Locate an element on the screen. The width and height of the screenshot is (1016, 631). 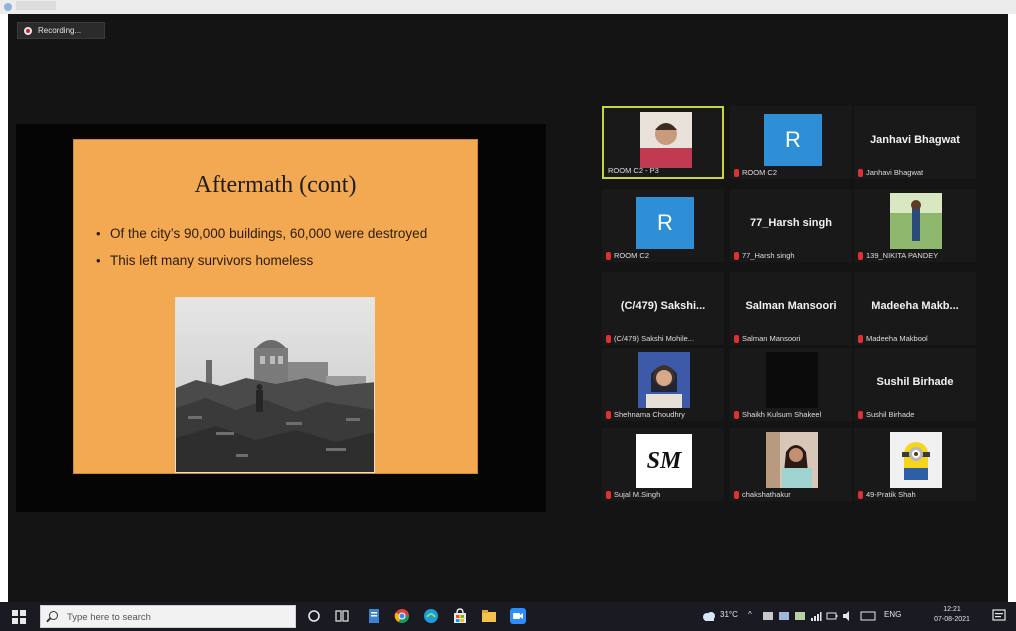
video-tile: Salman Mansoori Salman Mansoori is located at coordinates (791, 308).